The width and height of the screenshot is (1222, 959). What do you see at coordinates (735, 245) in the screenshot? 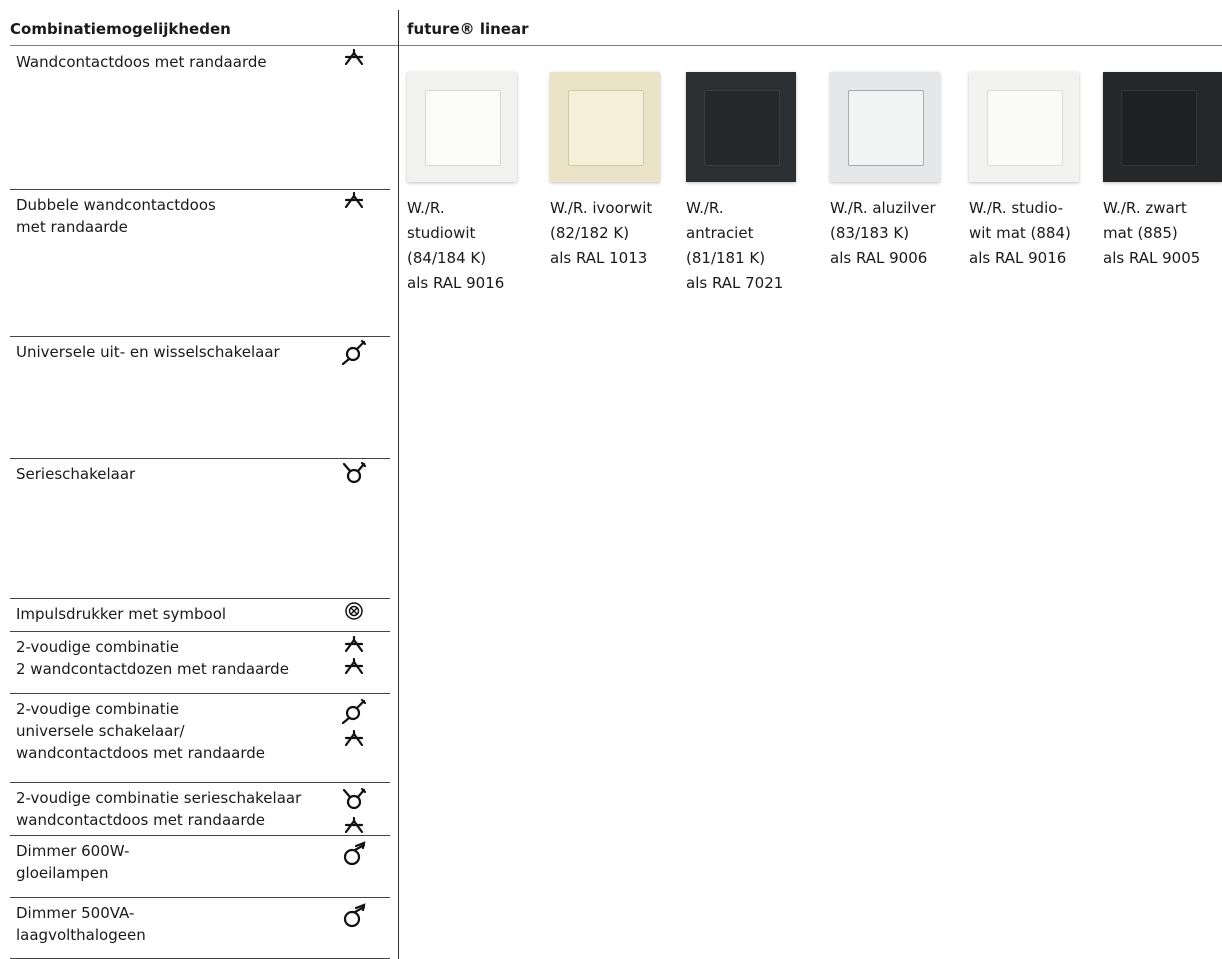
I see `swatch-caption: W./R. antraciet (81/181 K) als RAL 7021` at bounding box center [735, 245].